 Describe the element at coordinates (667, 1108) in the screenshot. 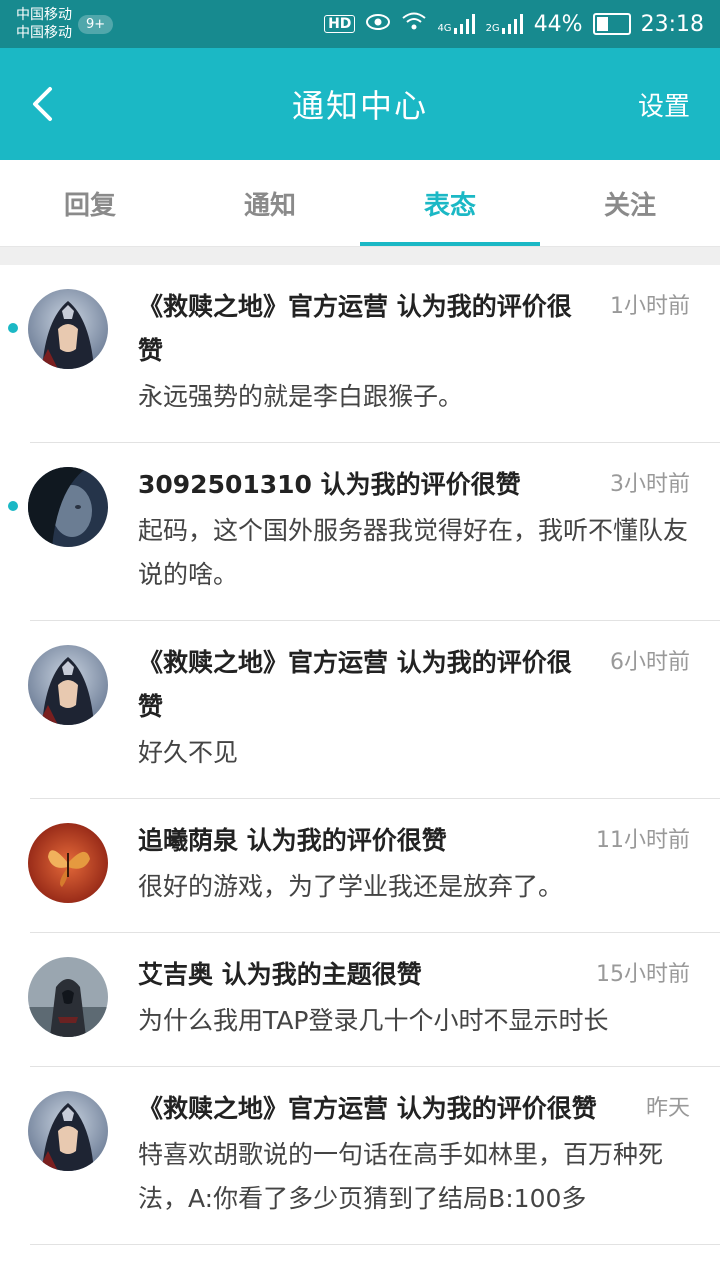

I see `notification-time: 昨天` at that location.